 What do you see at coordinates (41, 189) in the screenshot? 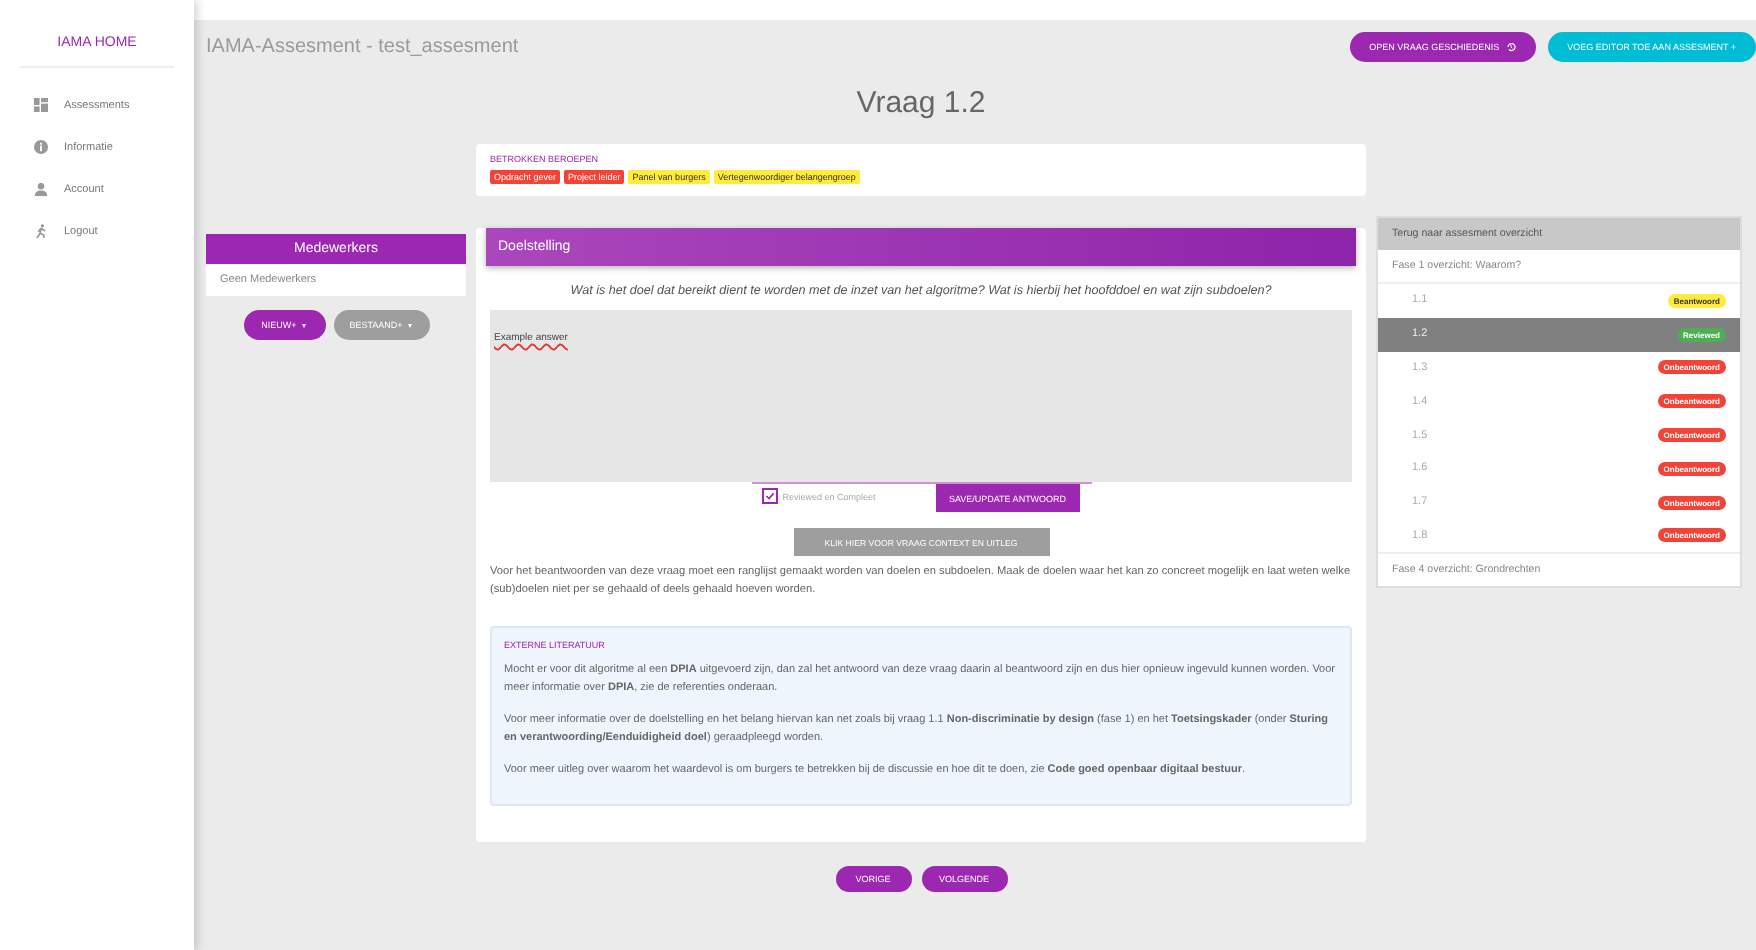
I see `person-icon` at bounding box center [41, 189].